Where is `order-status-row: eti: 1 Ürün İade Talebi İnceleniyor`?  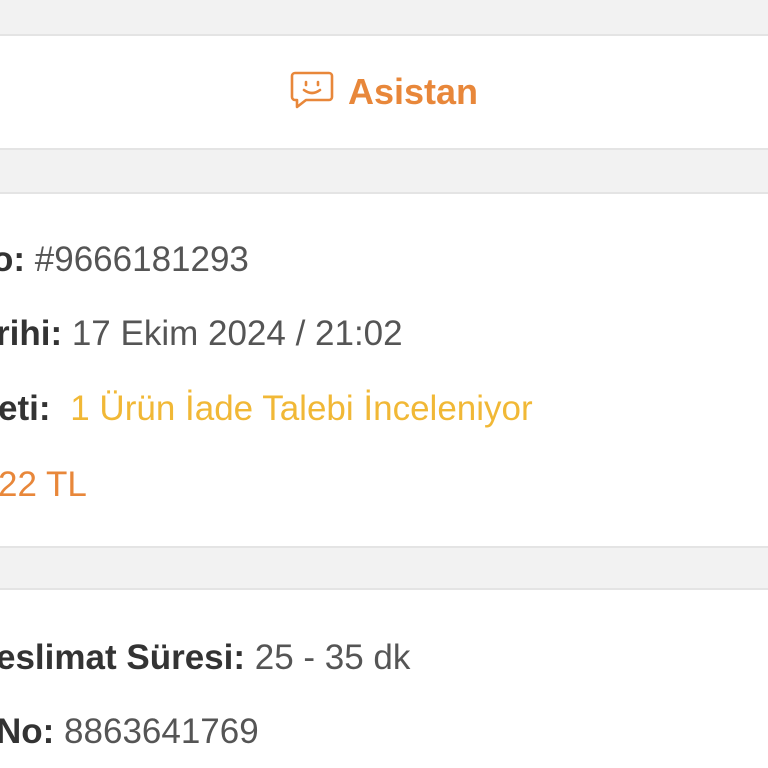 order-status-row: eti: 1 Ürün İade Talebi İnceleniyor is located at coordinates (266, 409).